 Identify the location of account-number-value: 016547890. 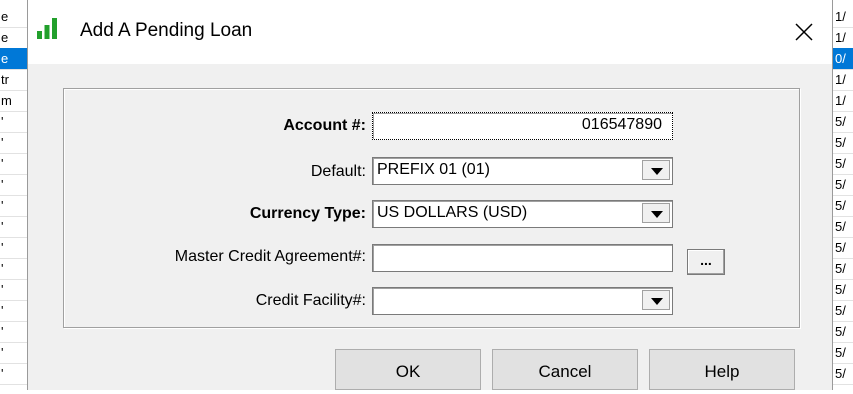
(621, 124).